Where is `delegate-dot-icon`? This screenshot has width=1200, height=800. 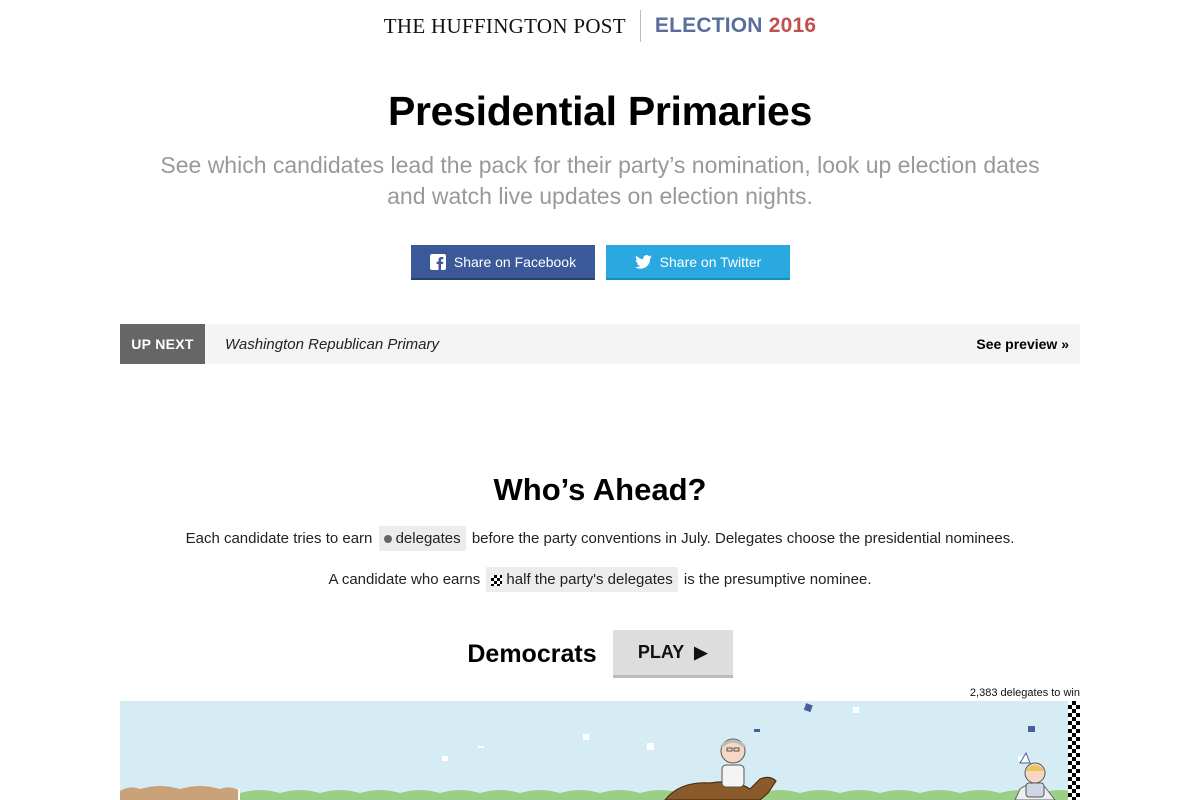
delegate-dot-icon is located at coordinates (387, 539).